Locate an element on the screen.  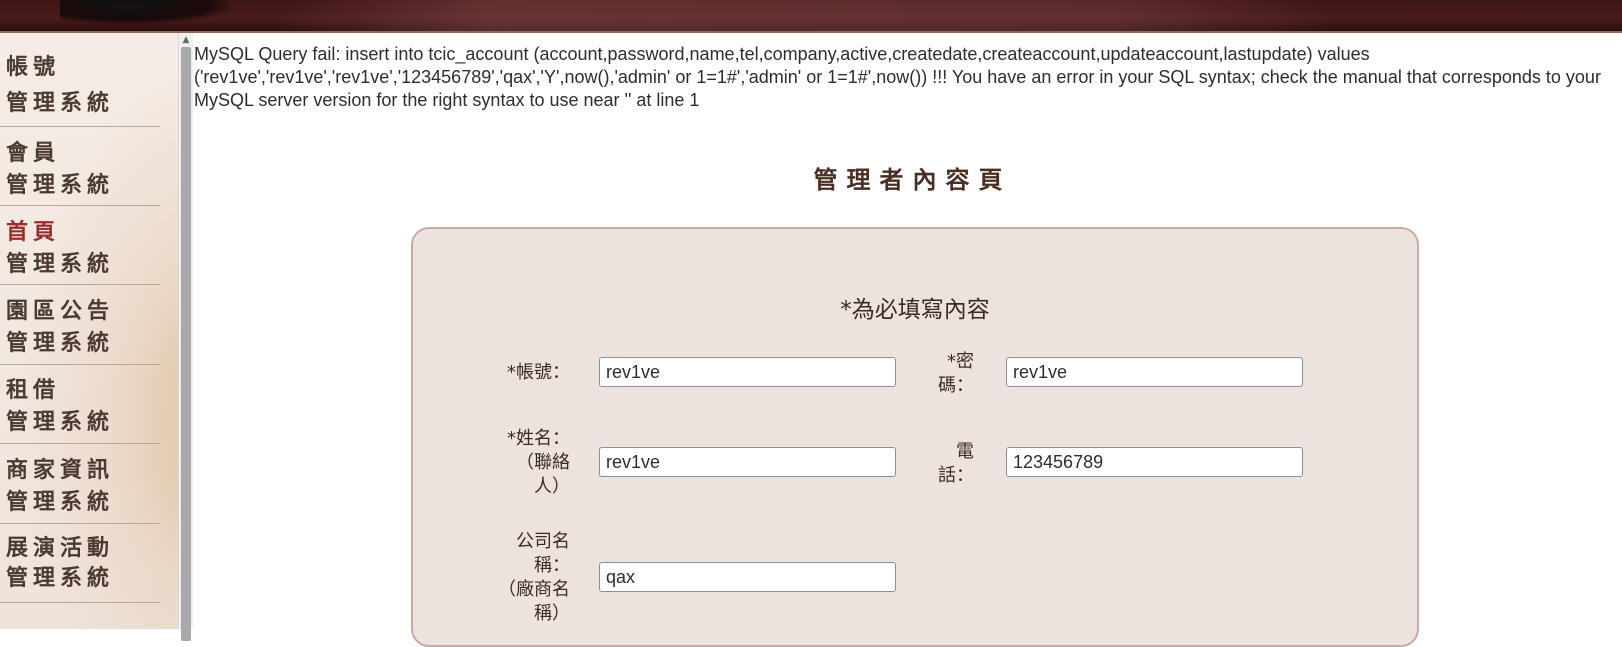
banner-swash-decoration is located at coordinates (805, 15).